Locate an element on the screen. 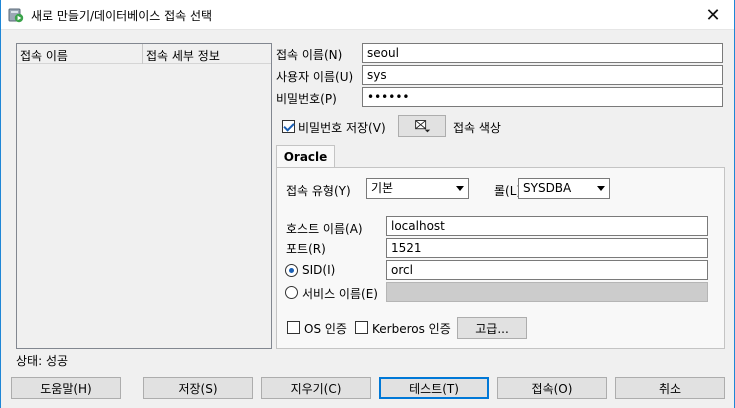 Image resolution: width=735 pixels, height=408 pixels. tab-oracle: Oracle is located at coordinates (305, 156).